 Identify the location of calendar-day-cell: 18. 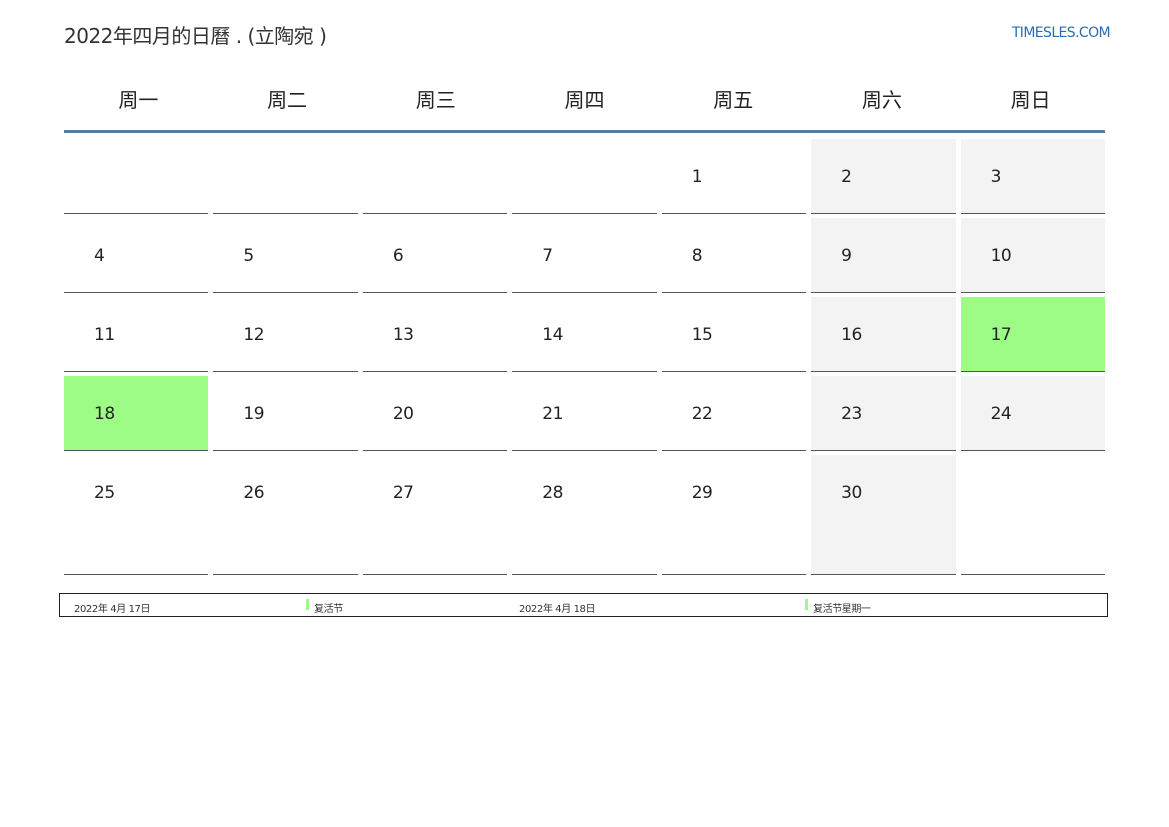
(136, 413).